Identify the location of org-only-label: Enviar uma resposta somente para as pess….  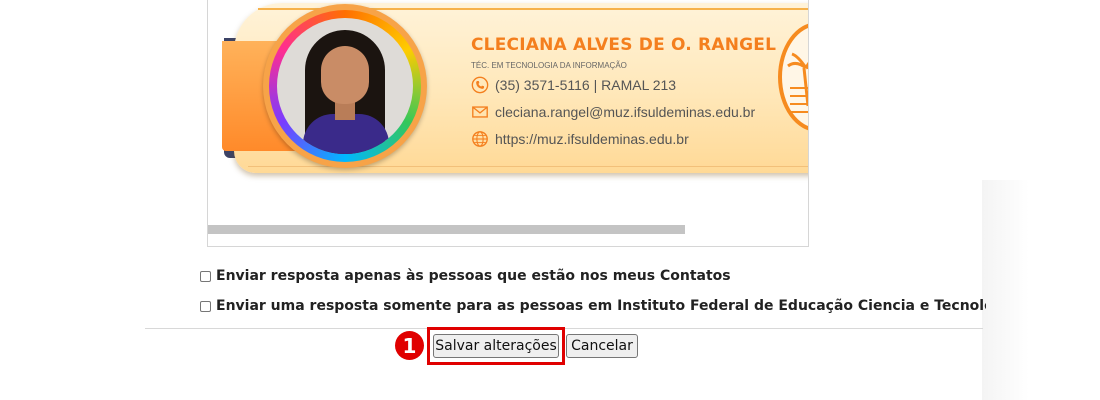
(601, 306).